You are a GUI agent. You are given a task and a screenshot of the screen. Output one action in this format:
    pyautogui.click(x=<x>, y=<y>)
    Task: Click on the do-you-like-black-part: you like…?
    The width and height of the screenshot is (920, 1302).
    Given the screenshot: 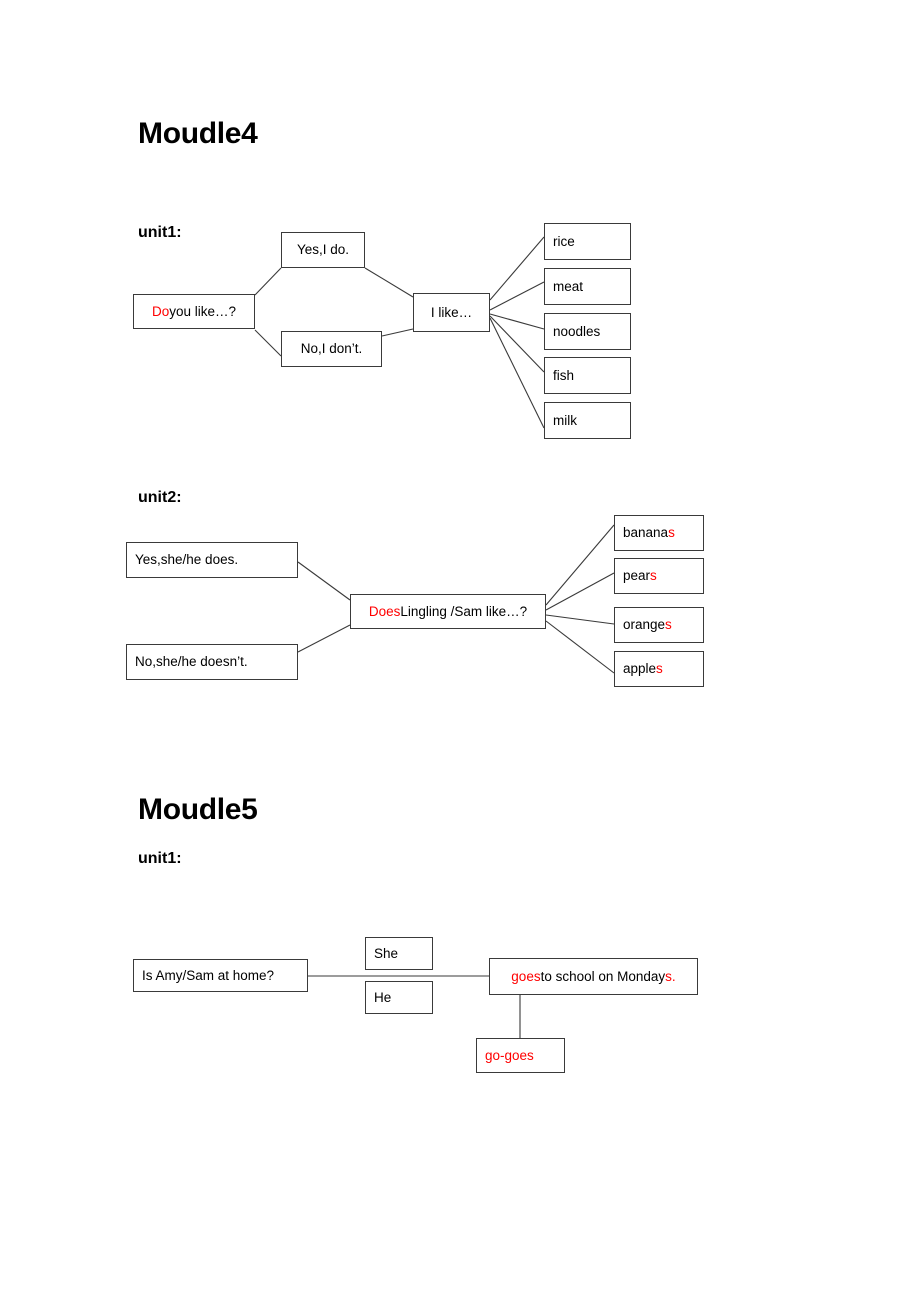 What is the action you would take?
    pyautogui.click(x=203, y=311)
    